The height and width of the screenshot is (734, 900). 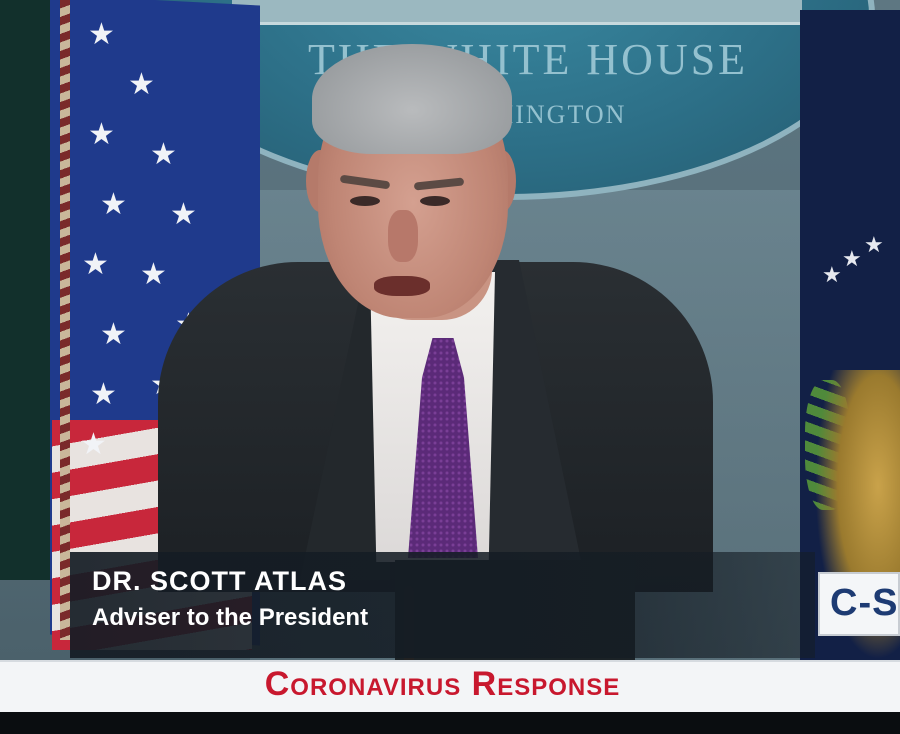 I want to click on sign-top-bar, so click(x=517, y=12).